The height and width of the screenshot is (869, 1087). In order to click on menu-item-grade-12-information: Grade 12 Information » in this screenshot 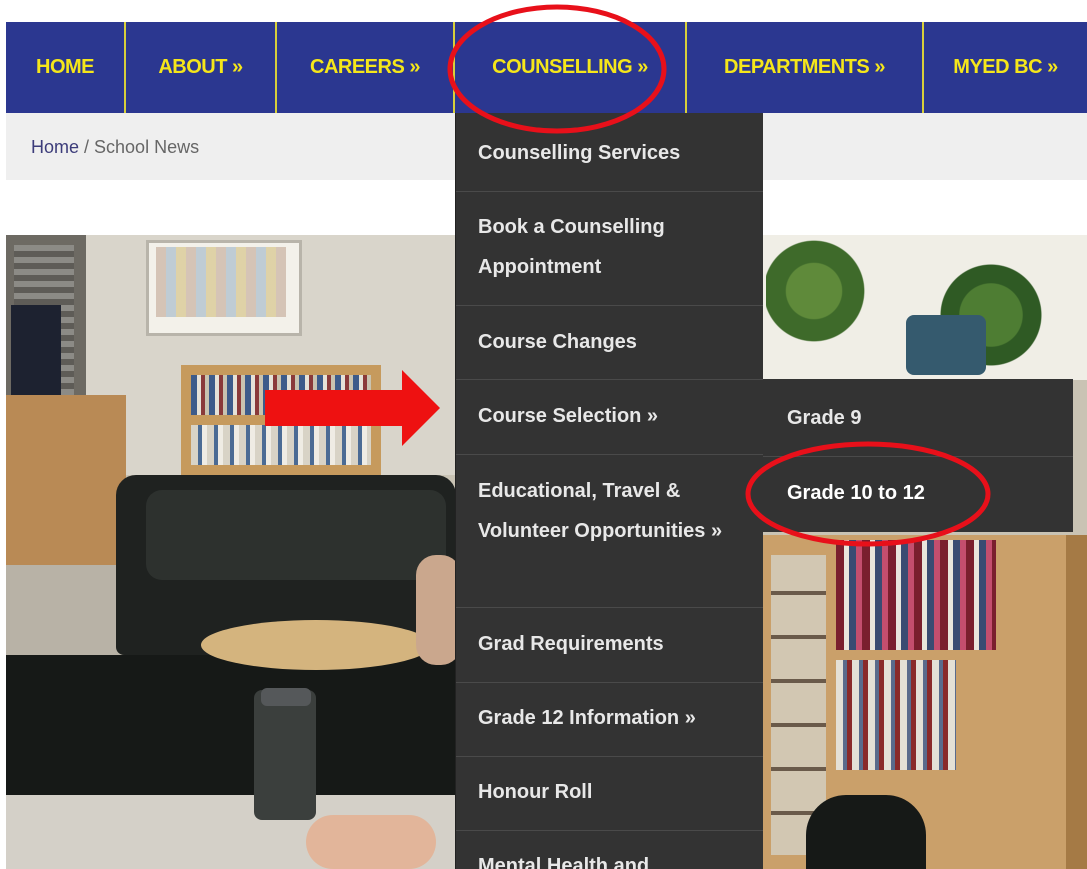, I will do `click(609, 720)`.